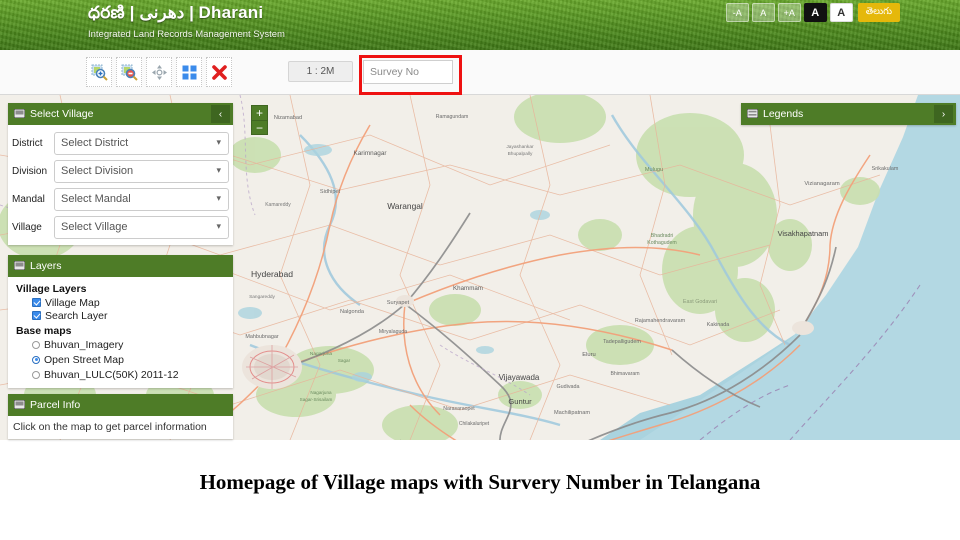 The image size is (960, 540). What do you see at coordinates (30, 171) in the screenshot?
I see `division-label: Division` at bounding box center [30, 171].